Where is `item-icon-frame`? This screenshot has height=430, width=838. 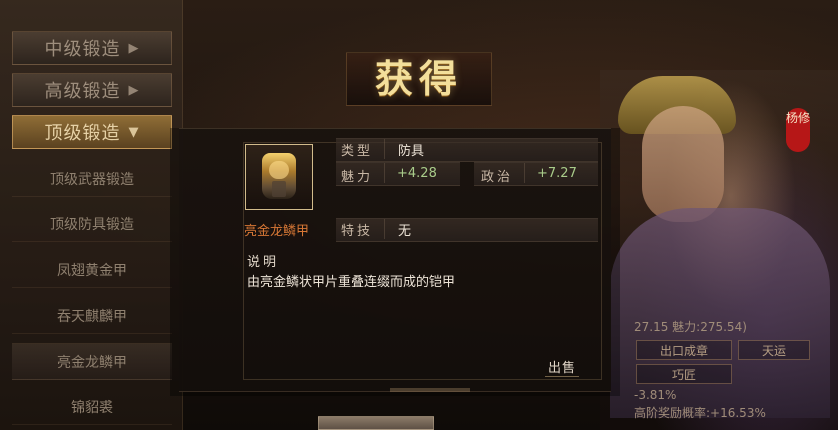
item-icon-frame is located at coordinates (279, 177).